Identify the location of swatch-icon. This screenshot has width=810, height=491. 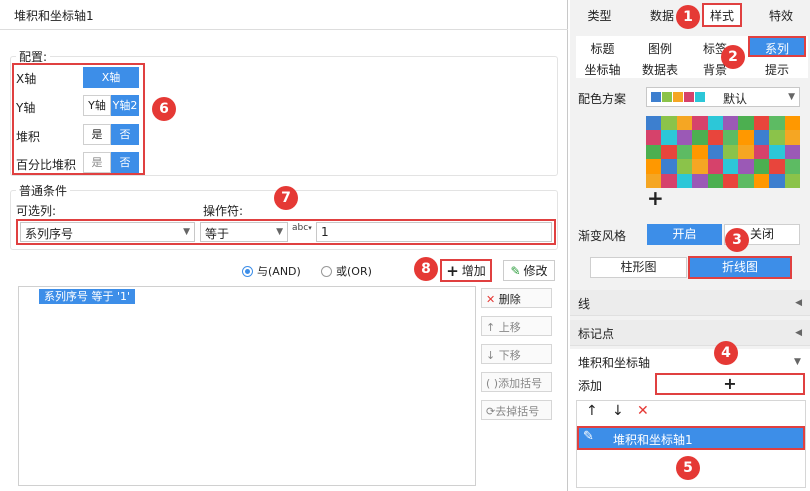
(700, 97).